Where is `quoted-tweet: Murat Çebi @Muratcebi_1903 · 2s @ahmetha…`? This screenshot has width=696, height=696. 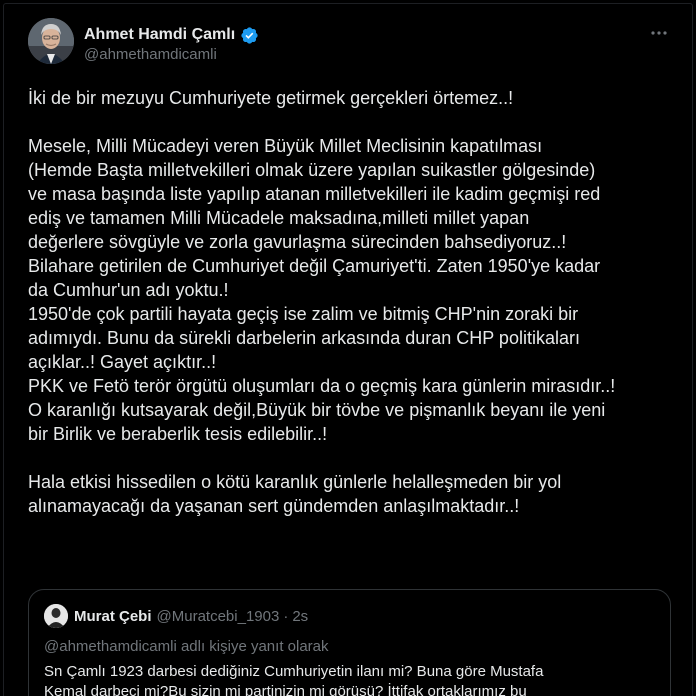
quoted-tweet: Murat Çebi @Muratcebi_1903 · 2s @ahmetha… is located at coordinates (349, 642).